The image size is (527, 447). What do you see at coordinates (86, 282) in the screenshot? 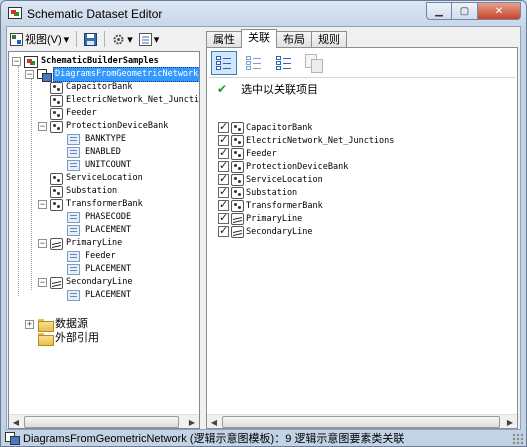
I see `tree-node-class: − SecondaryLine` at bounding box center [86, 282].